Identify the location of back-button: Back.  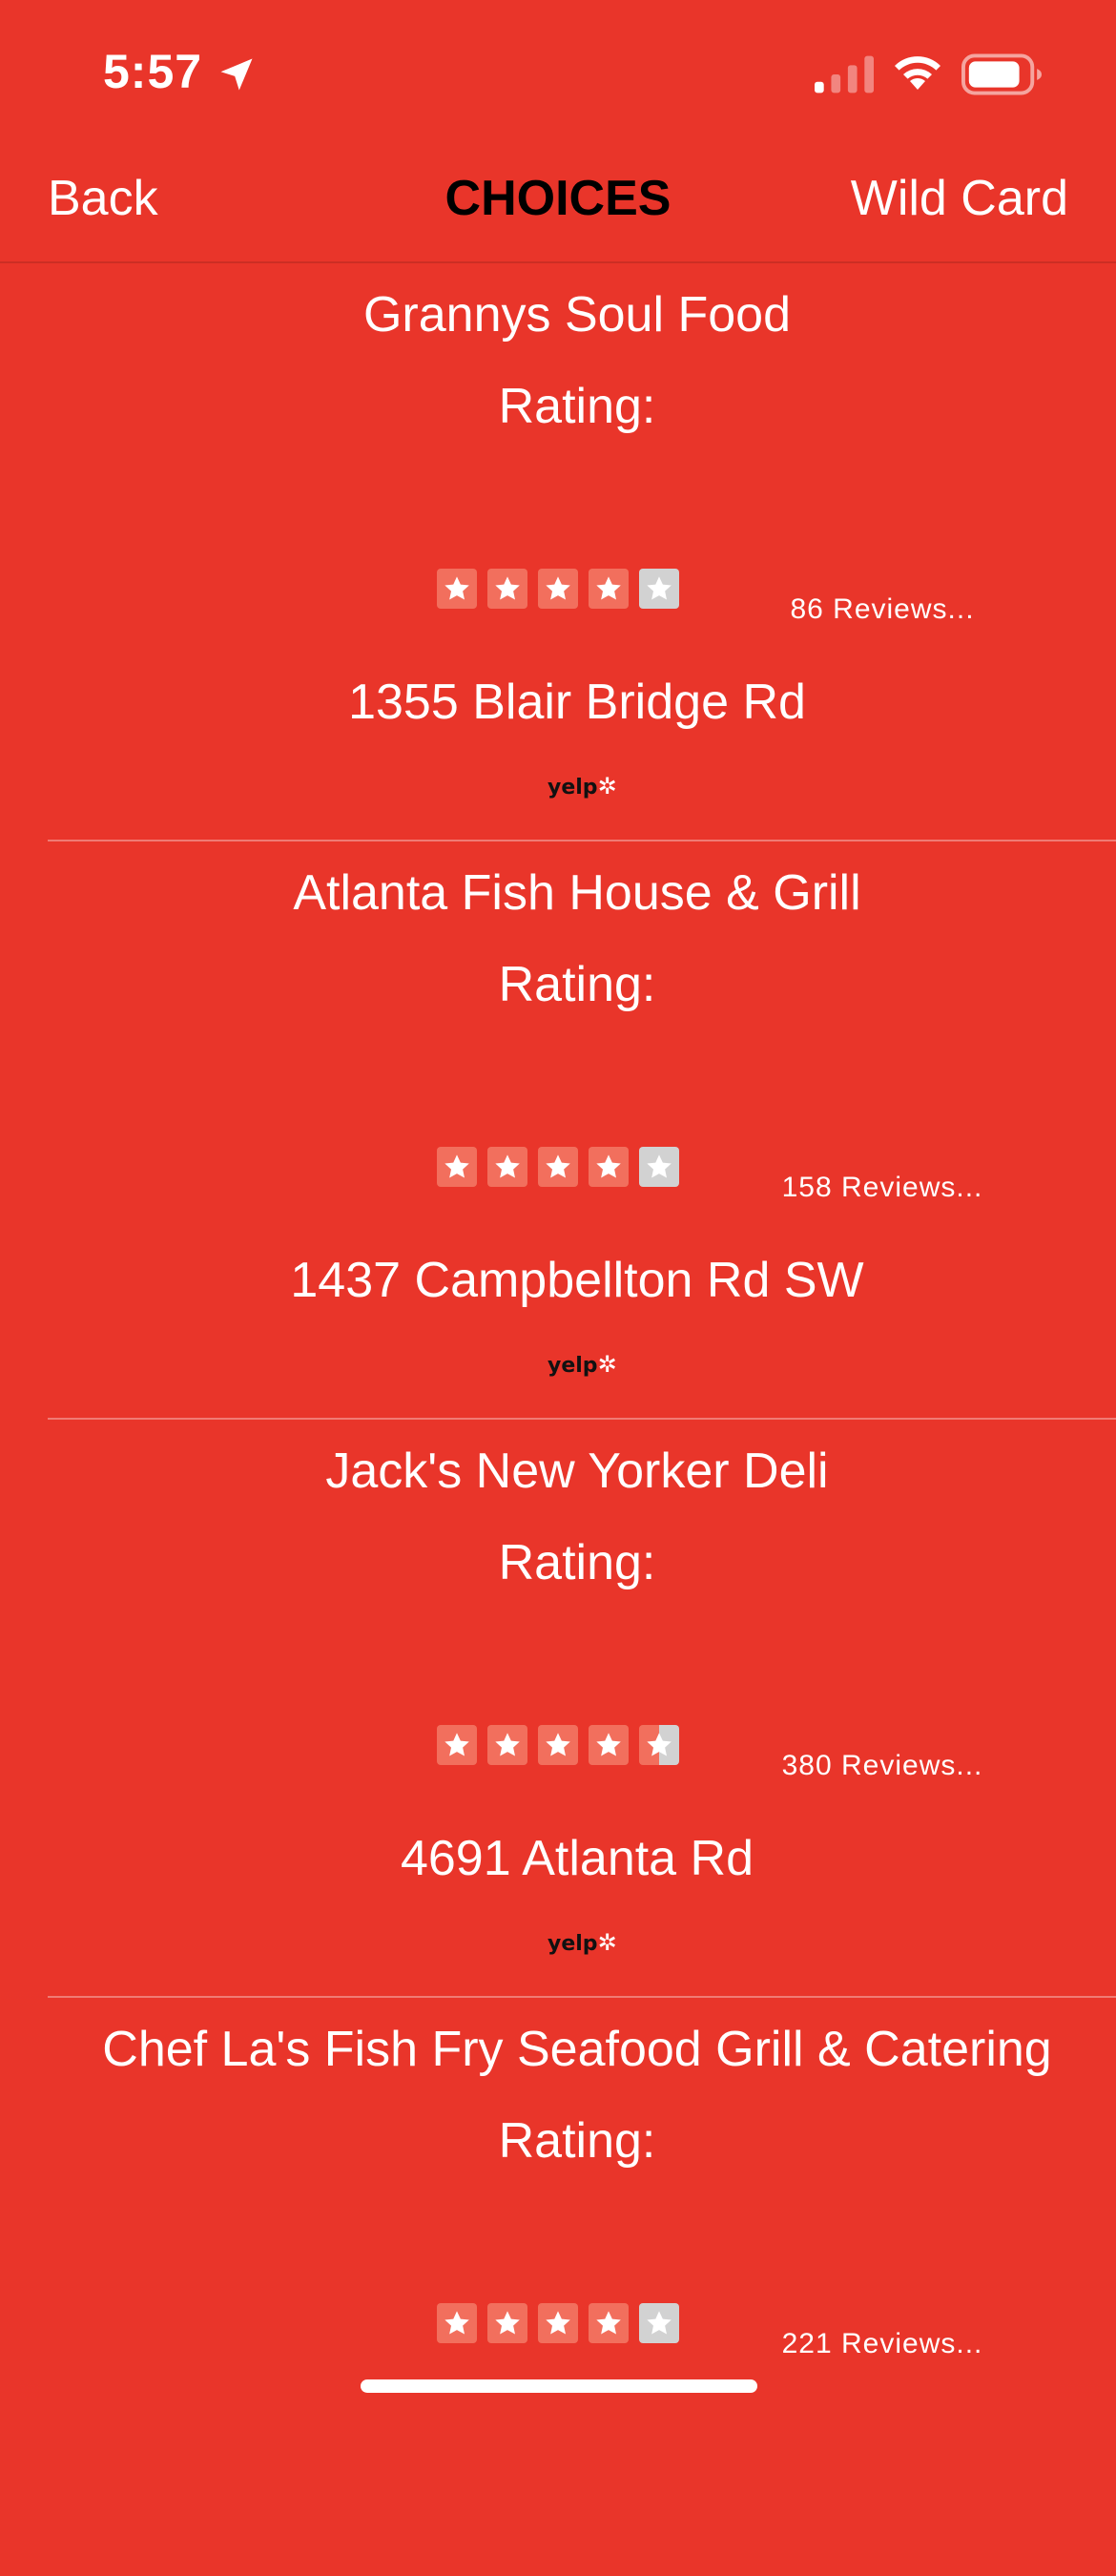
(103, 198).